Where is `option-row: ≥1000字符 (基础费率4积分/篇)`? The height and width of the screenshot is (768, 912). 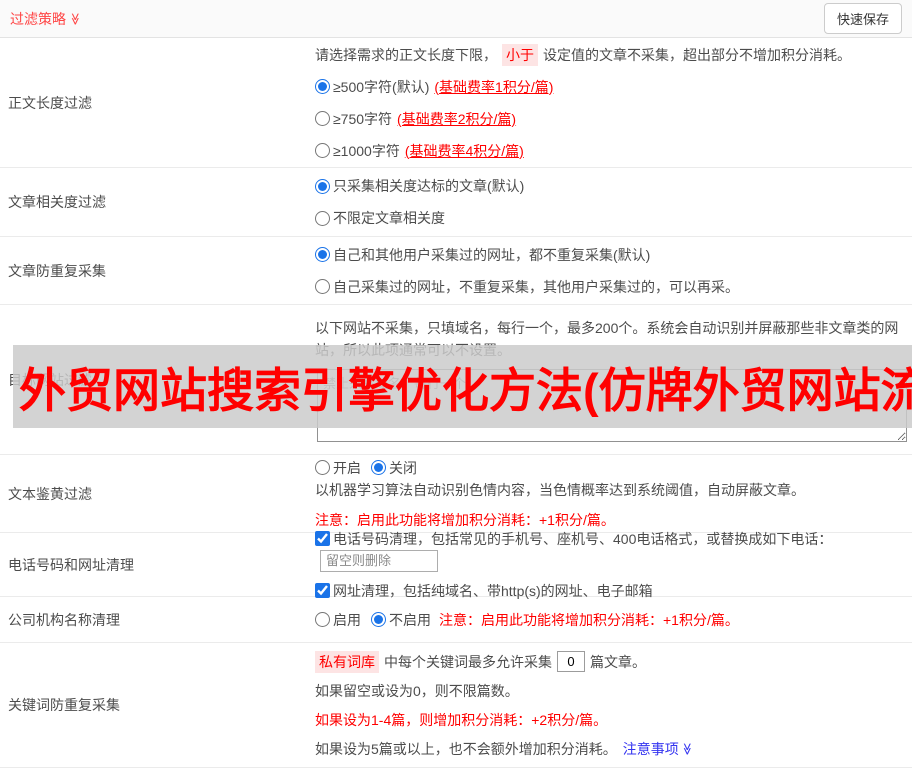
option-row: ≥1000字符 (基础费率4积分/篇) is located at coordinates (609, 151).